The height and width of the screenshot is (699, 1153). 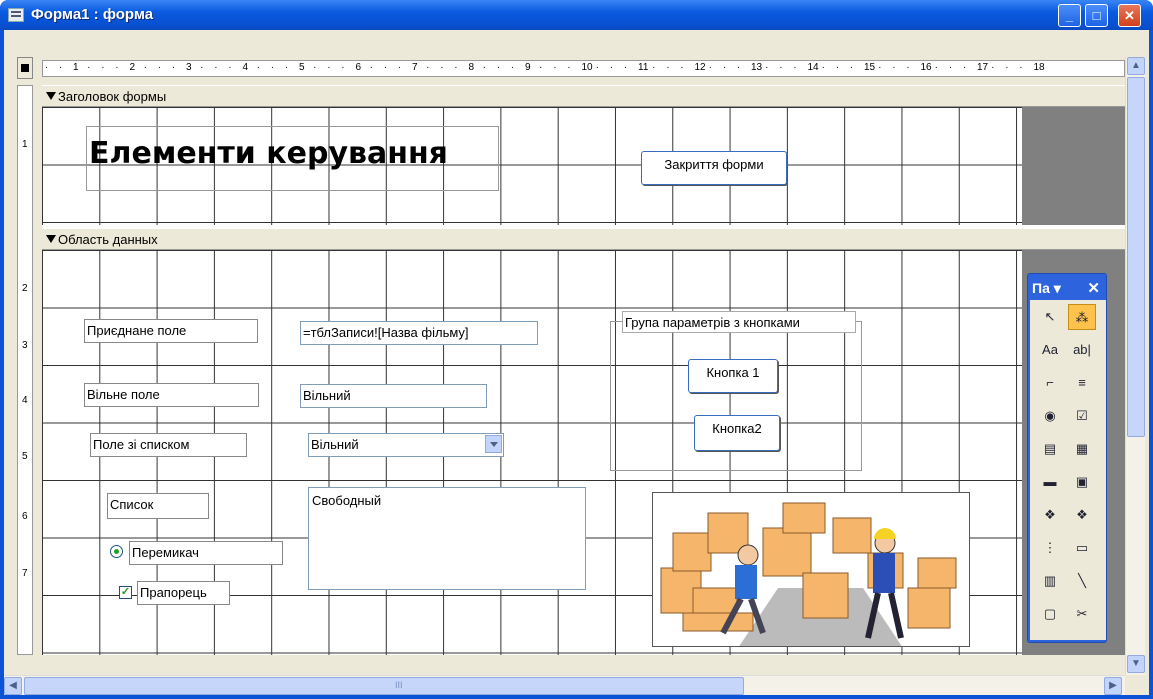 What do you see at coordinates (1136, 664) in the screenshot?
I see `scroll-down-button: ▼` at bounding box center [1136, 664].